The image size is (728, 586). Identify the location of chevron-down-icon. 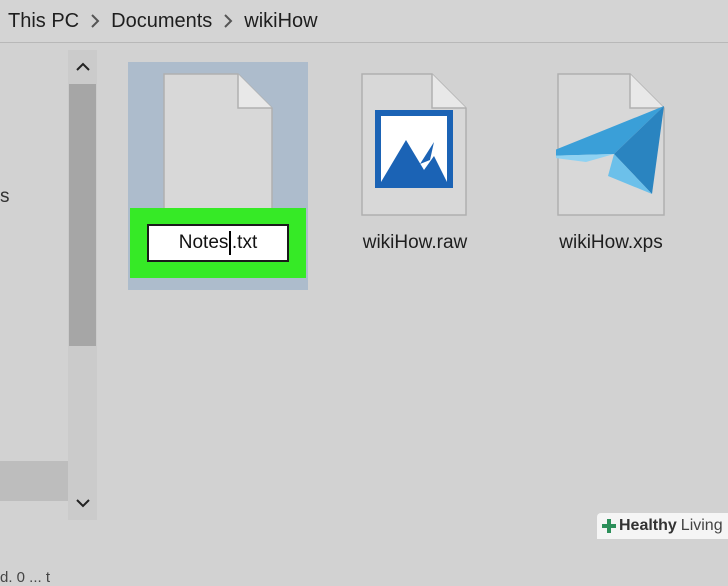
(82, 503).